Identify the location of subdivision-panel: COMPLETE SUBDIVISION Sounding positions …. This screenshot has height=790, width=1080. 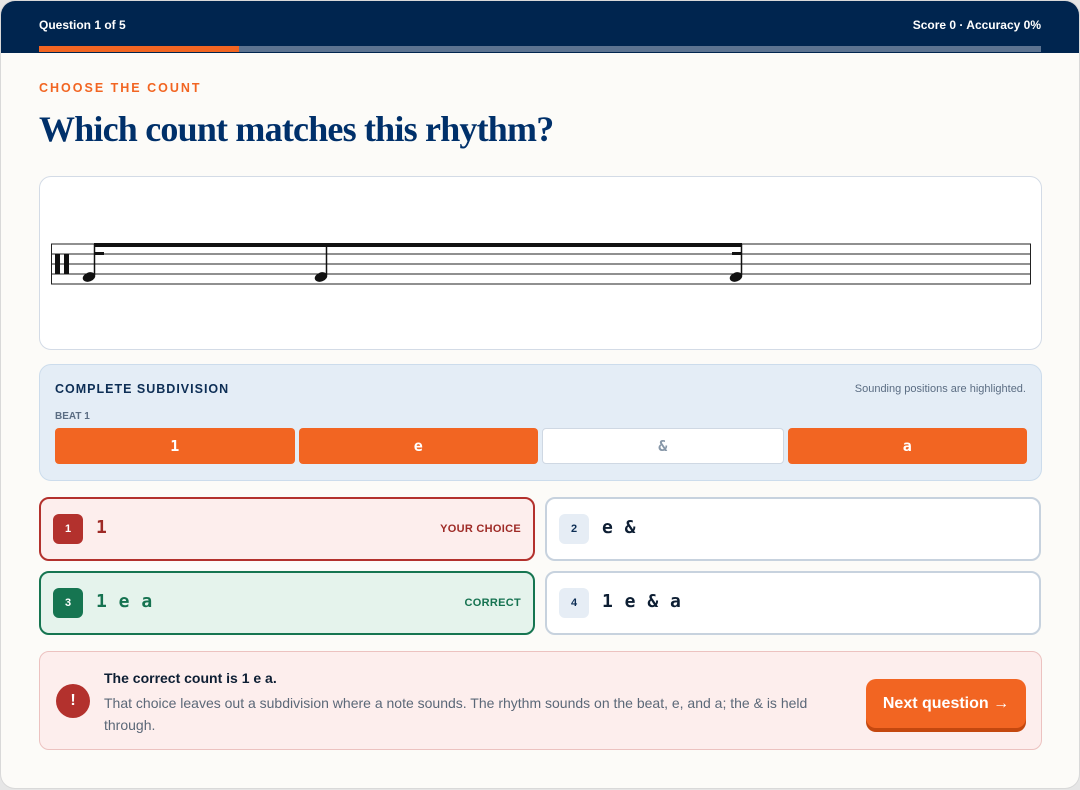
(540, 422).